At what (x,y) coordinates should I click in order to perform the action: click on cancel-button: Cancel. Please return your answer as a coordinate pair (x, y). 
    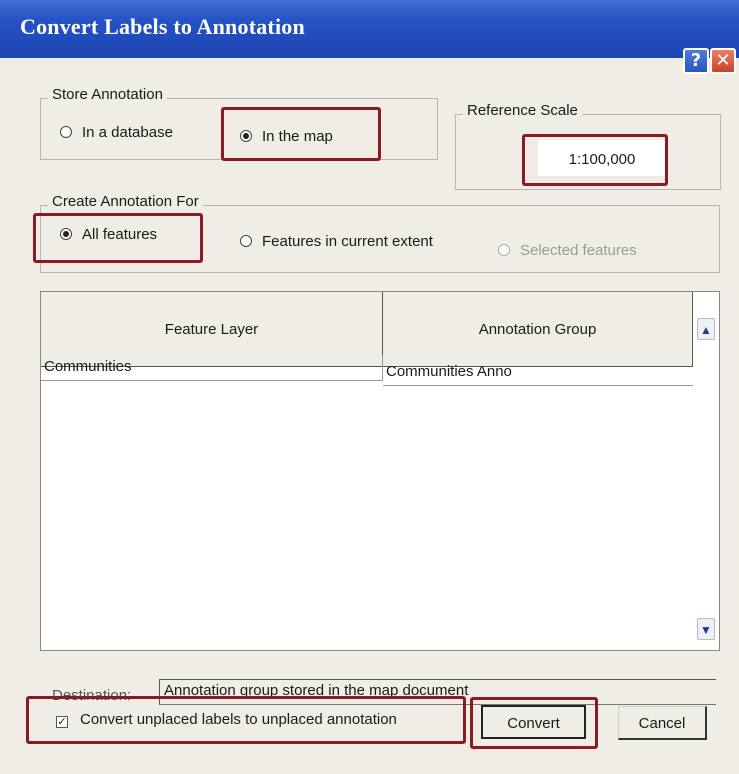
    Looking at the image, I should click on (662, 723).